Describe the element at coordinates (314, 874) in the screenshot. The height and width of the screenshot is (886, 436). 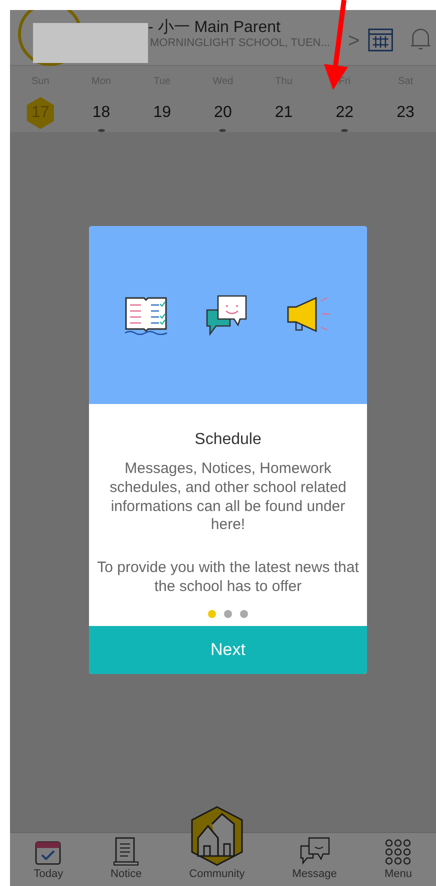
I see `tab-label: Message` at that location.